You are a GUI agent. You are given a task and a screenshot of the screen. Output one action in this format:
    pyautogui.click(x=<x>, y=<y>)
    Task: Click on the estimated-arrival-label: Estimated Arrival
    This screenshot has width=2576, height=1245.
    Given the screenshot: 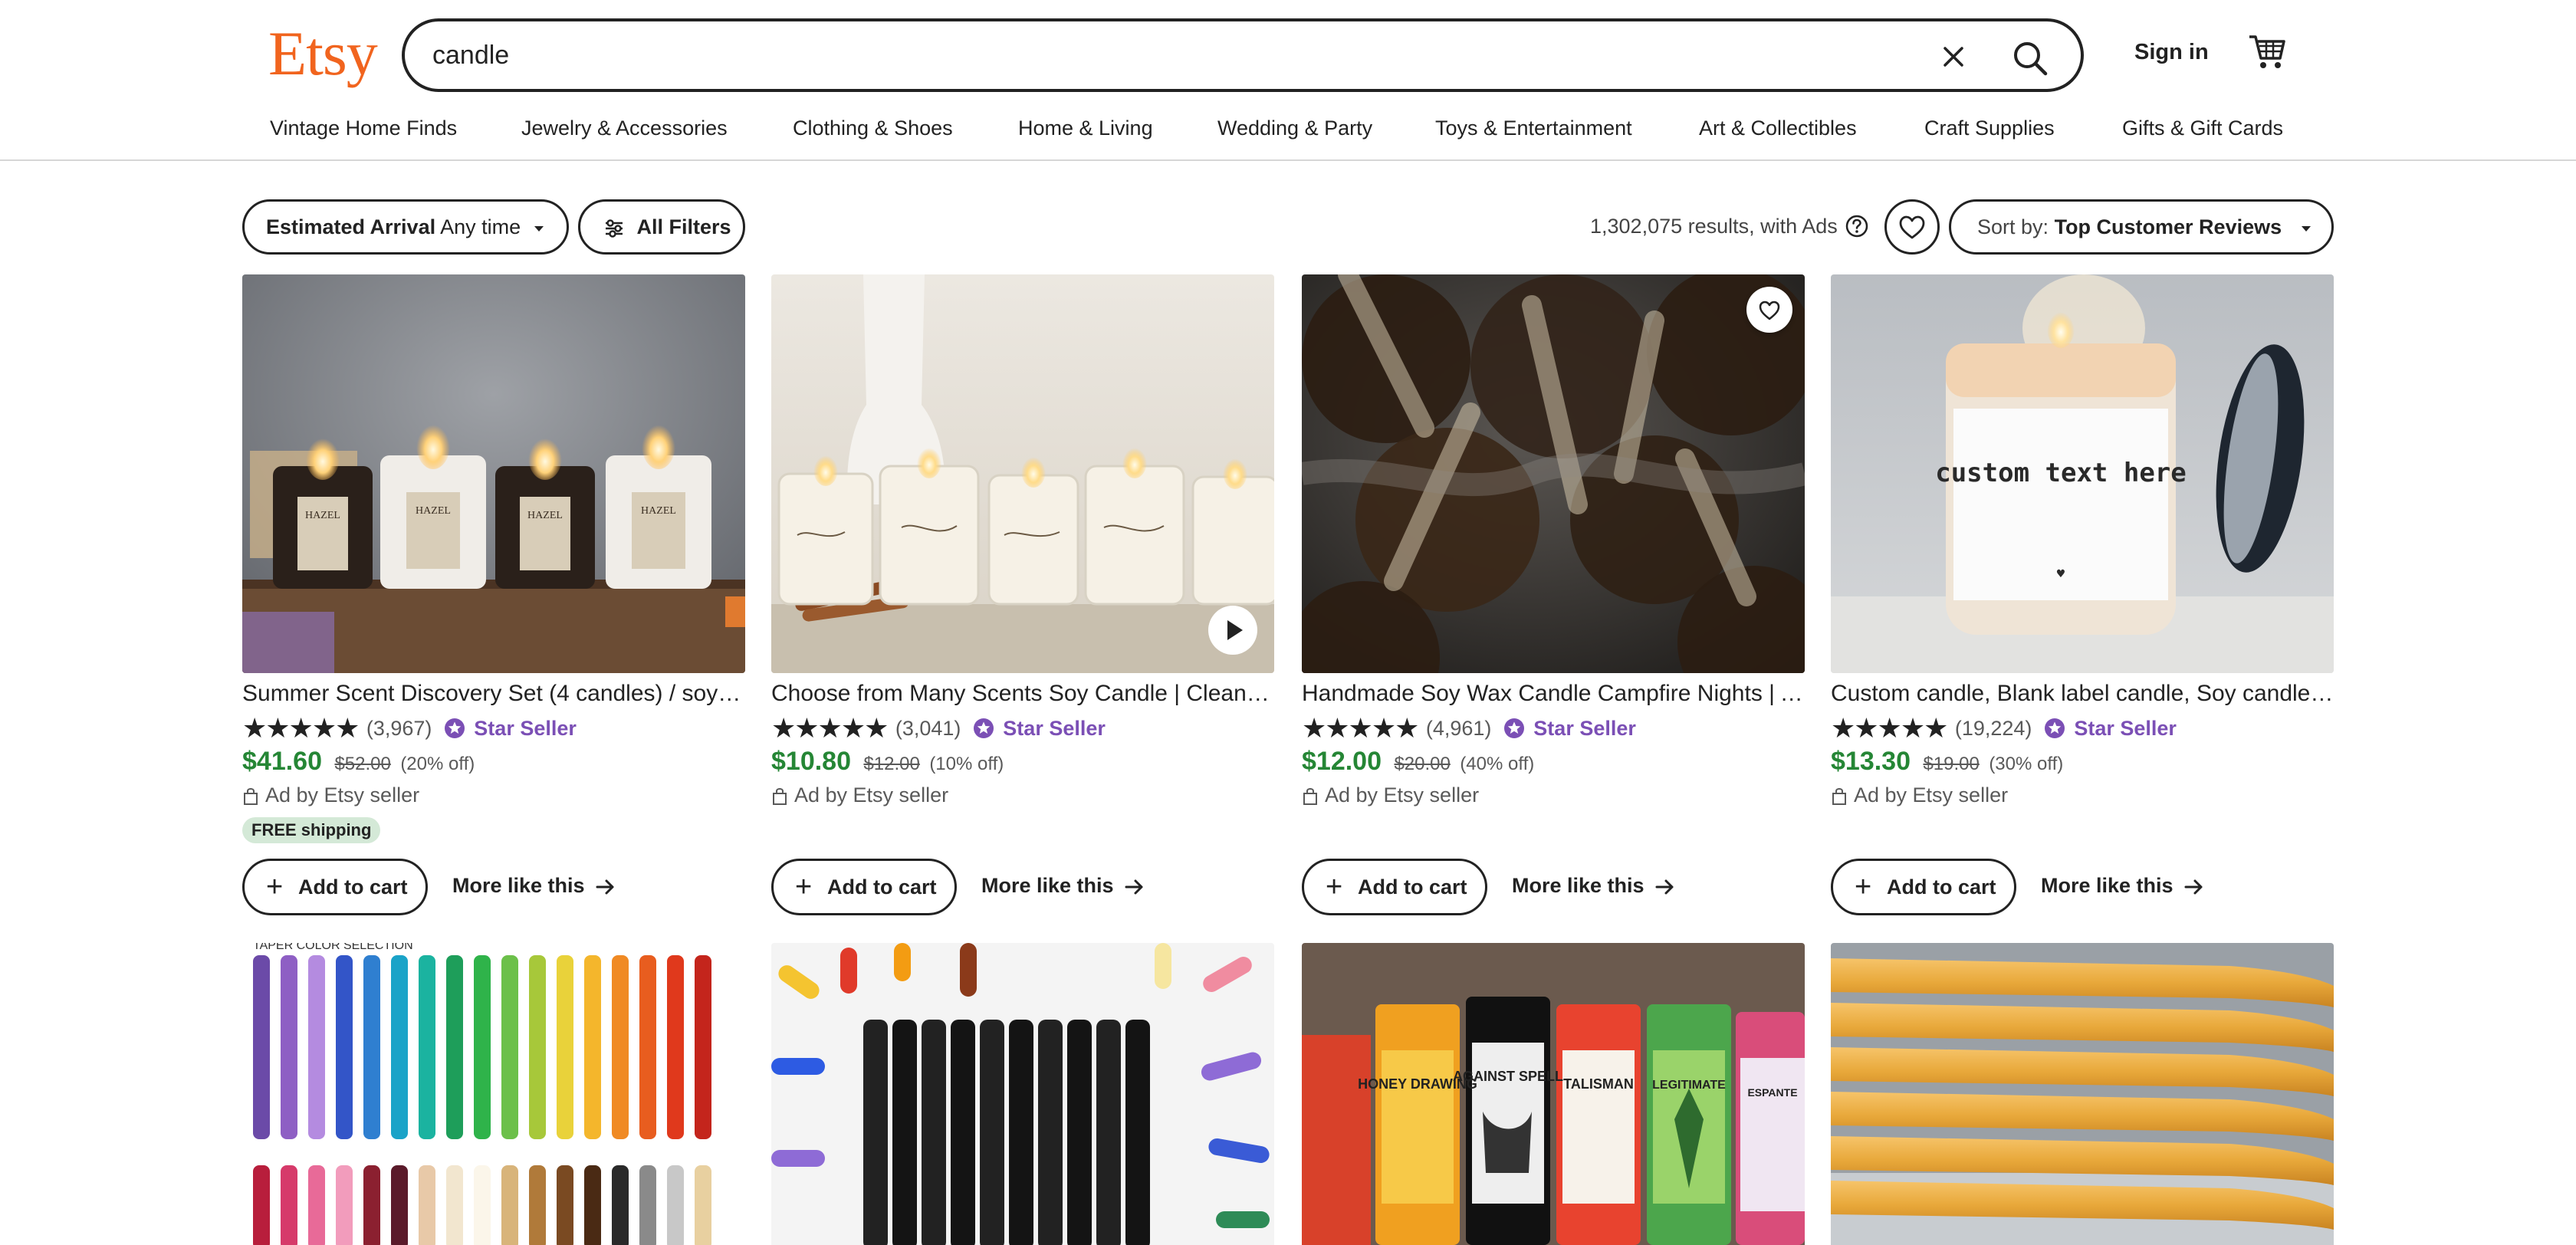 What is the action you would take?
    pyautogui.click(x=351, y=226)
    